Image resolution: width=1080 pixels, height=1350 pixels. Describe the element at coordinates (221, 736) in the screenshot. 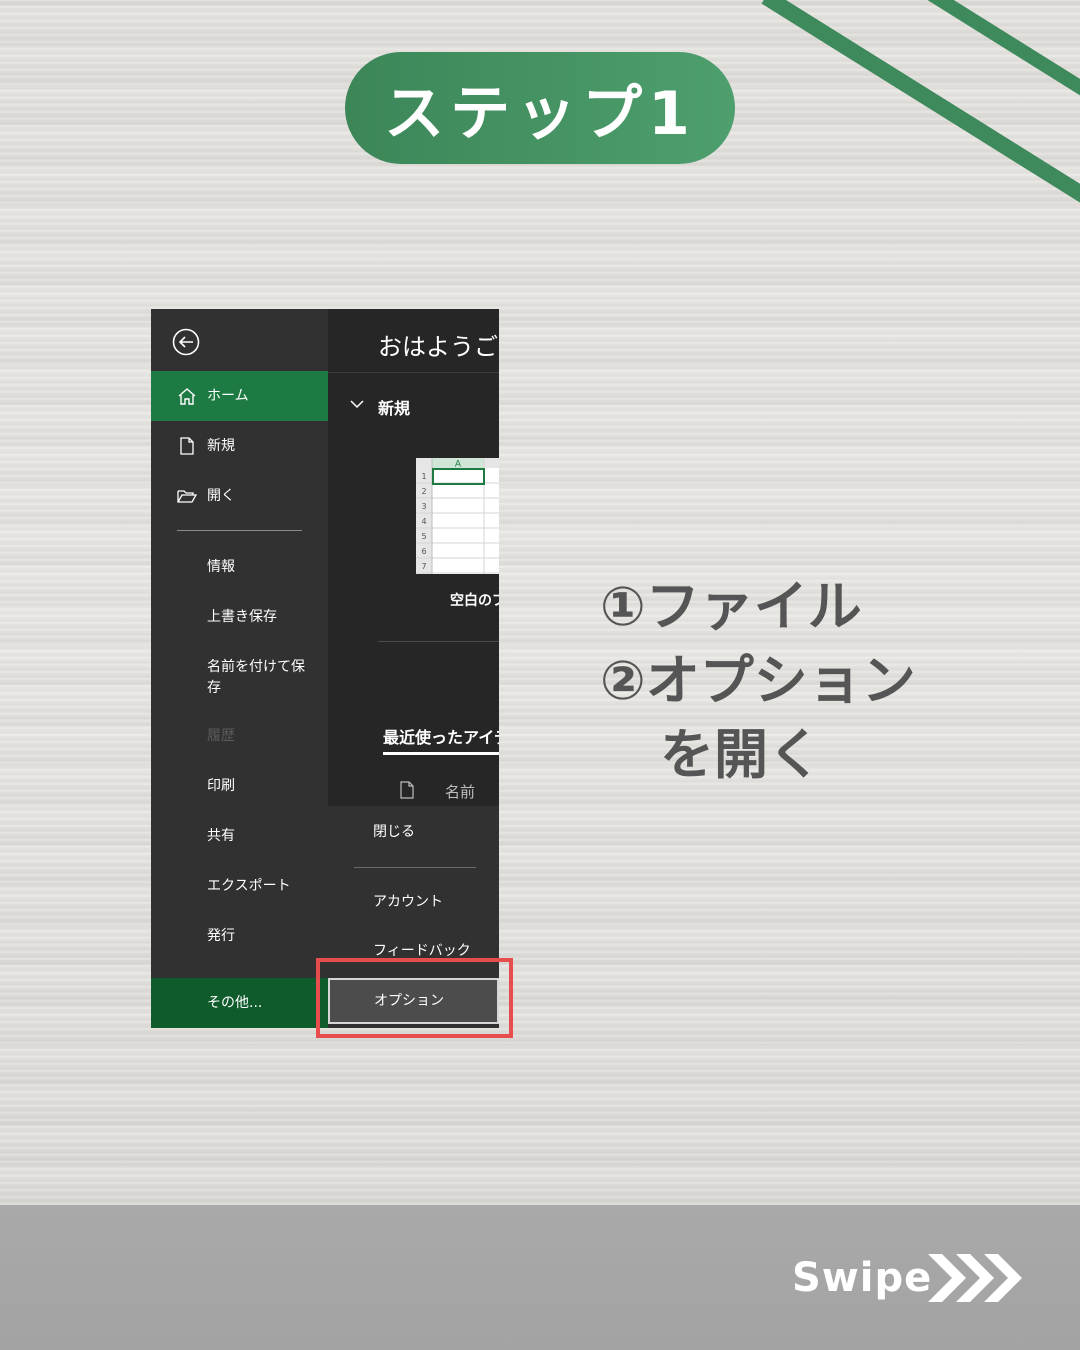

I see `sidebar-item-history: 履歴` at that location.